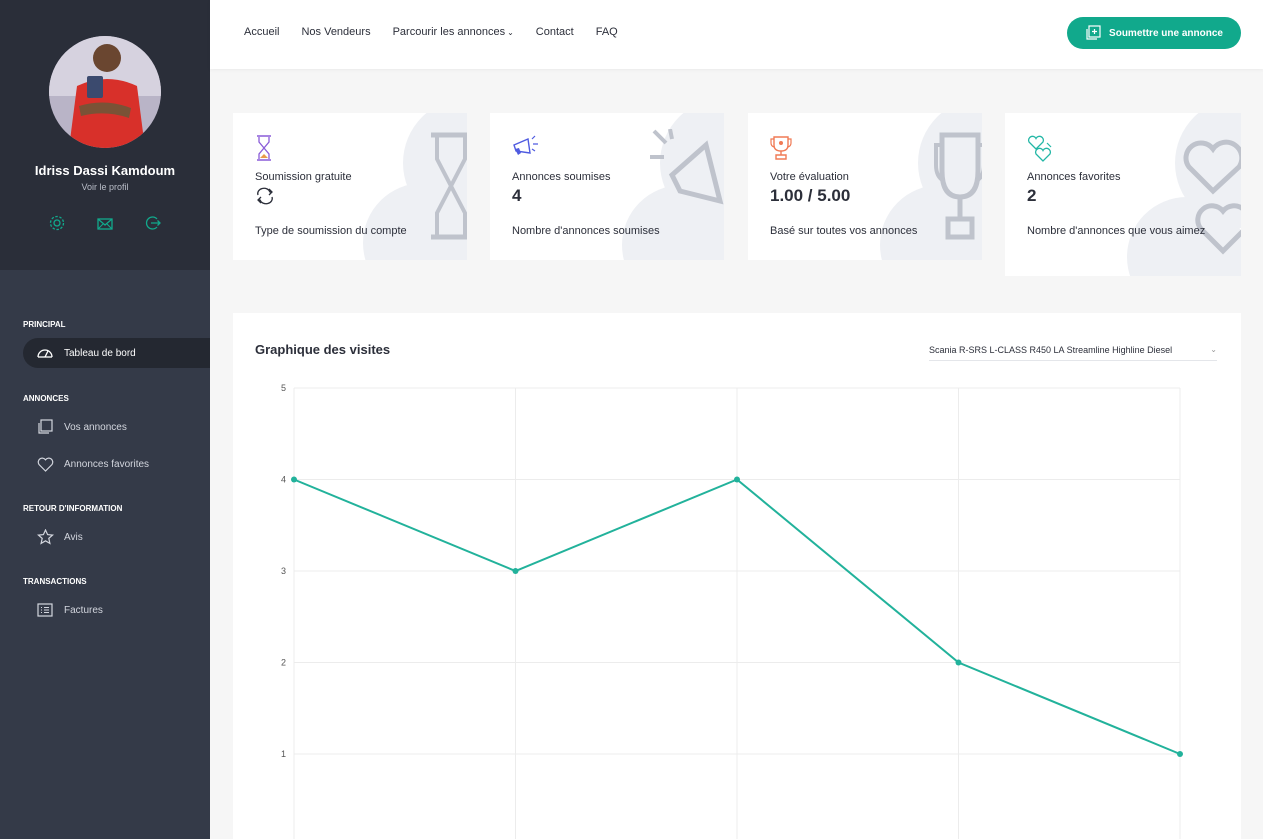 The width and height of the screenshot is (1263, 839). Describe the element at coordinates (809, 177) in the screenshot. I see `card-title: Votre évaluation` at that location.